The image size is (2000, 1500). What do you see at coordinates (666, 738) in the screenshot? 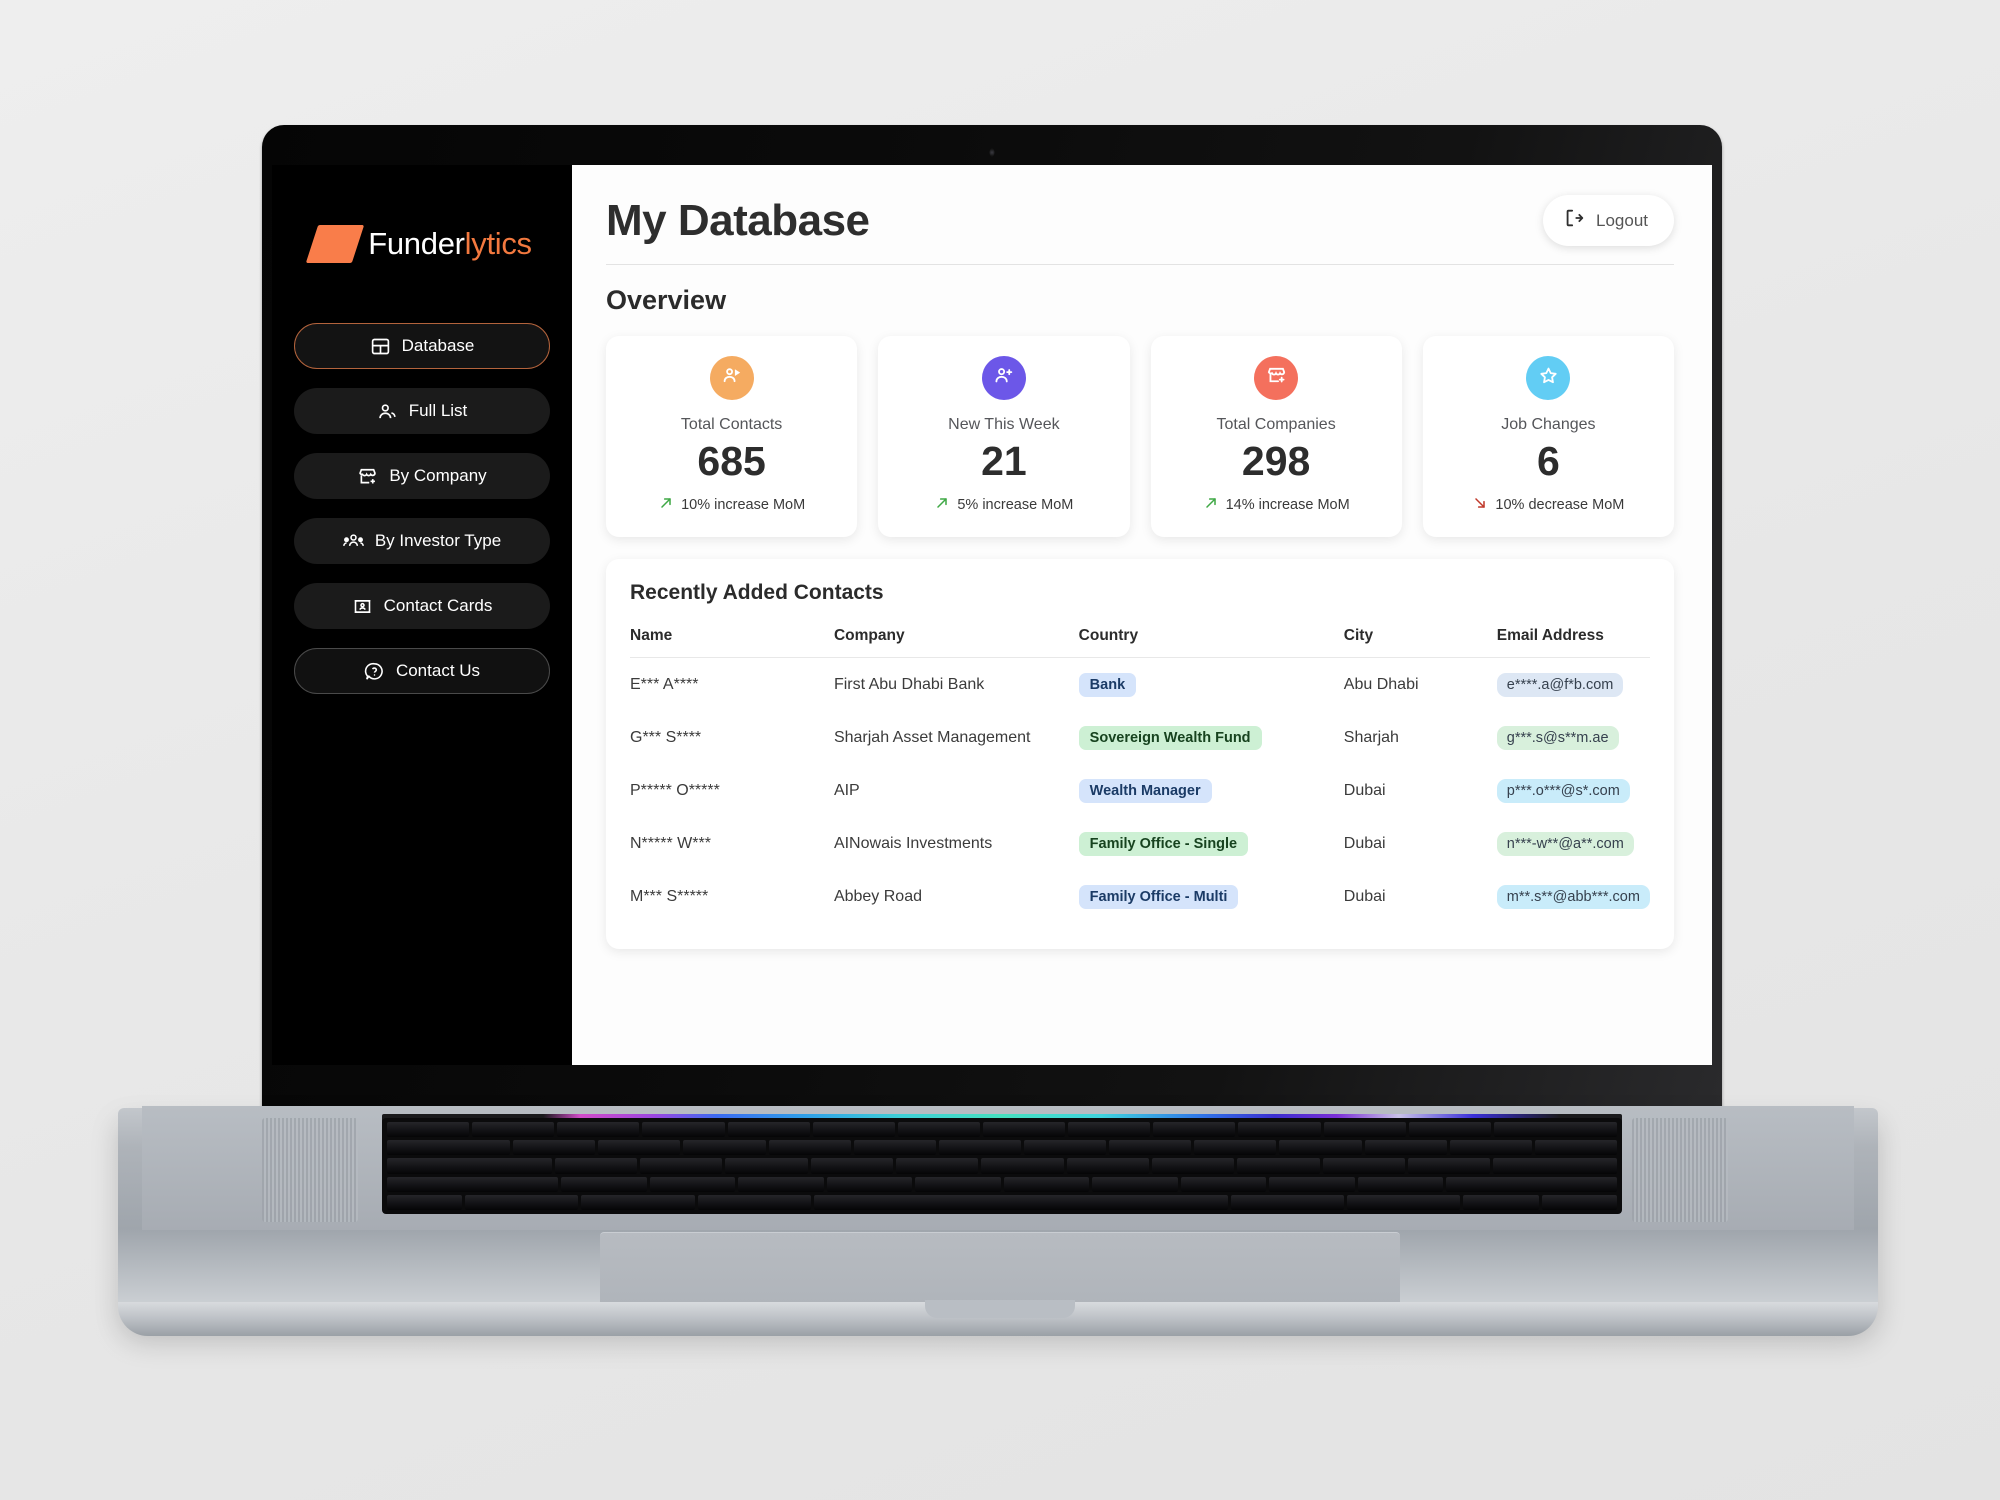
I see `cell-name: G*** S****` at bounding box center [666, 738].